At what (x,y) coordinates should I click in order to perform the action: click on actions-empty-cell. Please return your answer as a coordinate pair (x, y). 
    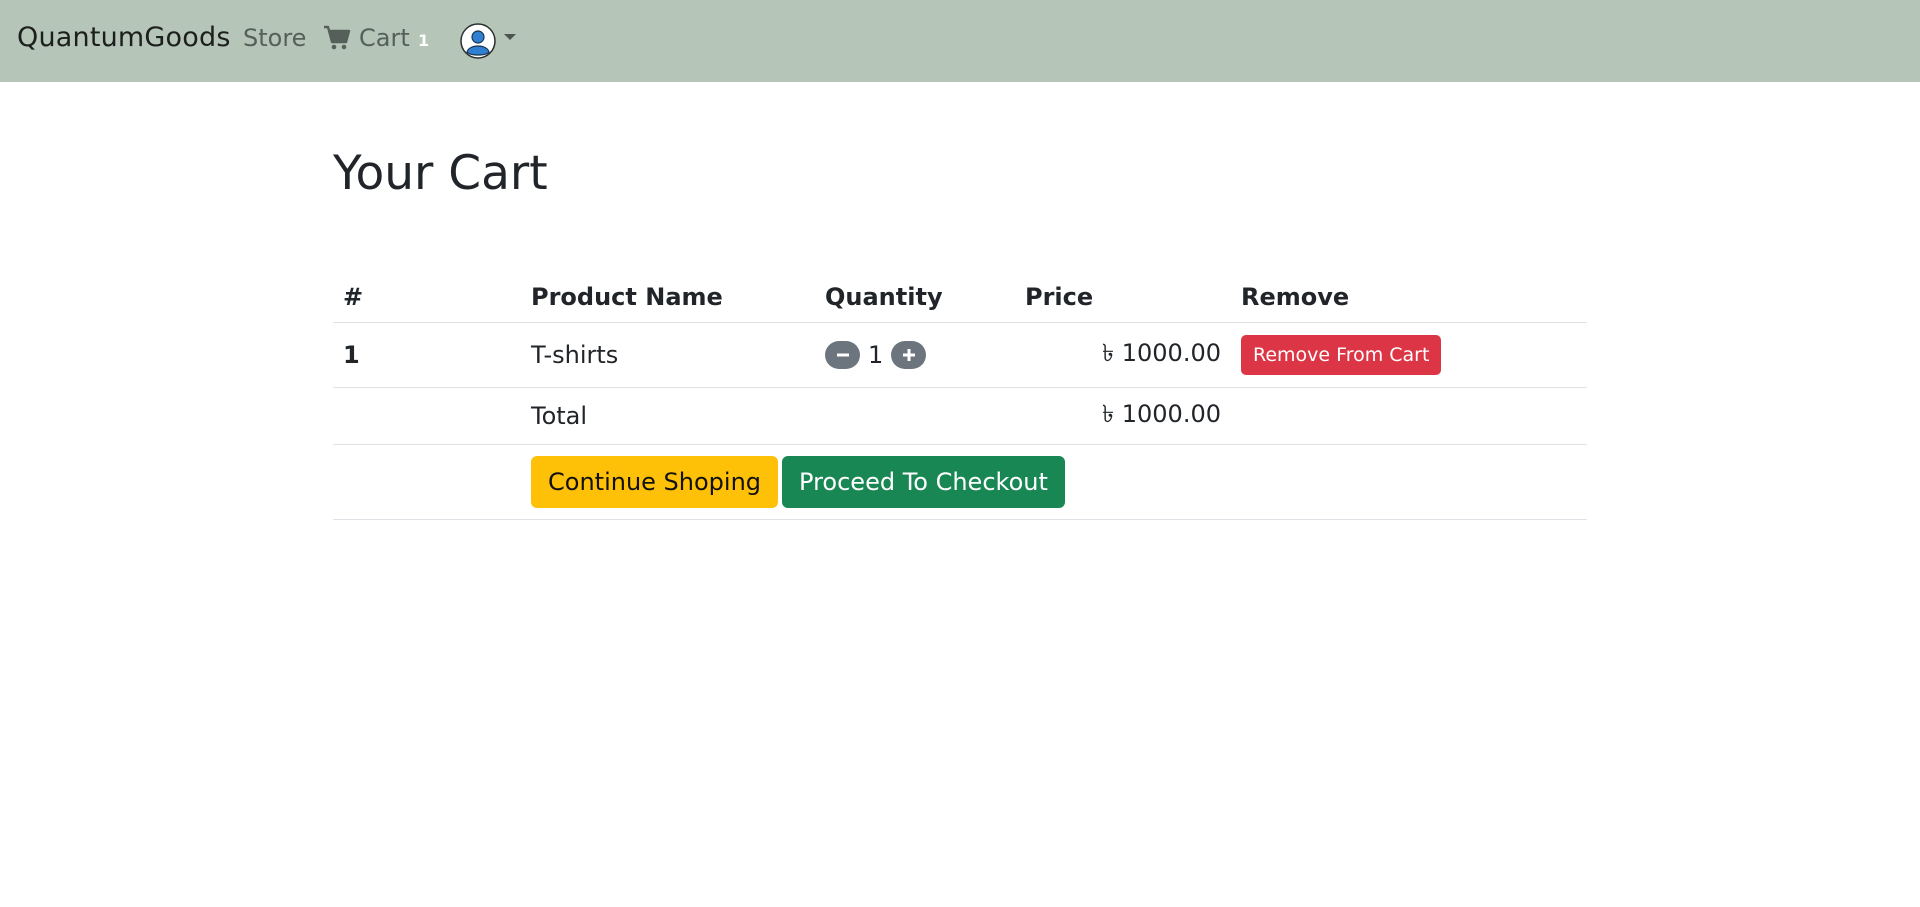
    Looking at the image, I should click on (427, 482).